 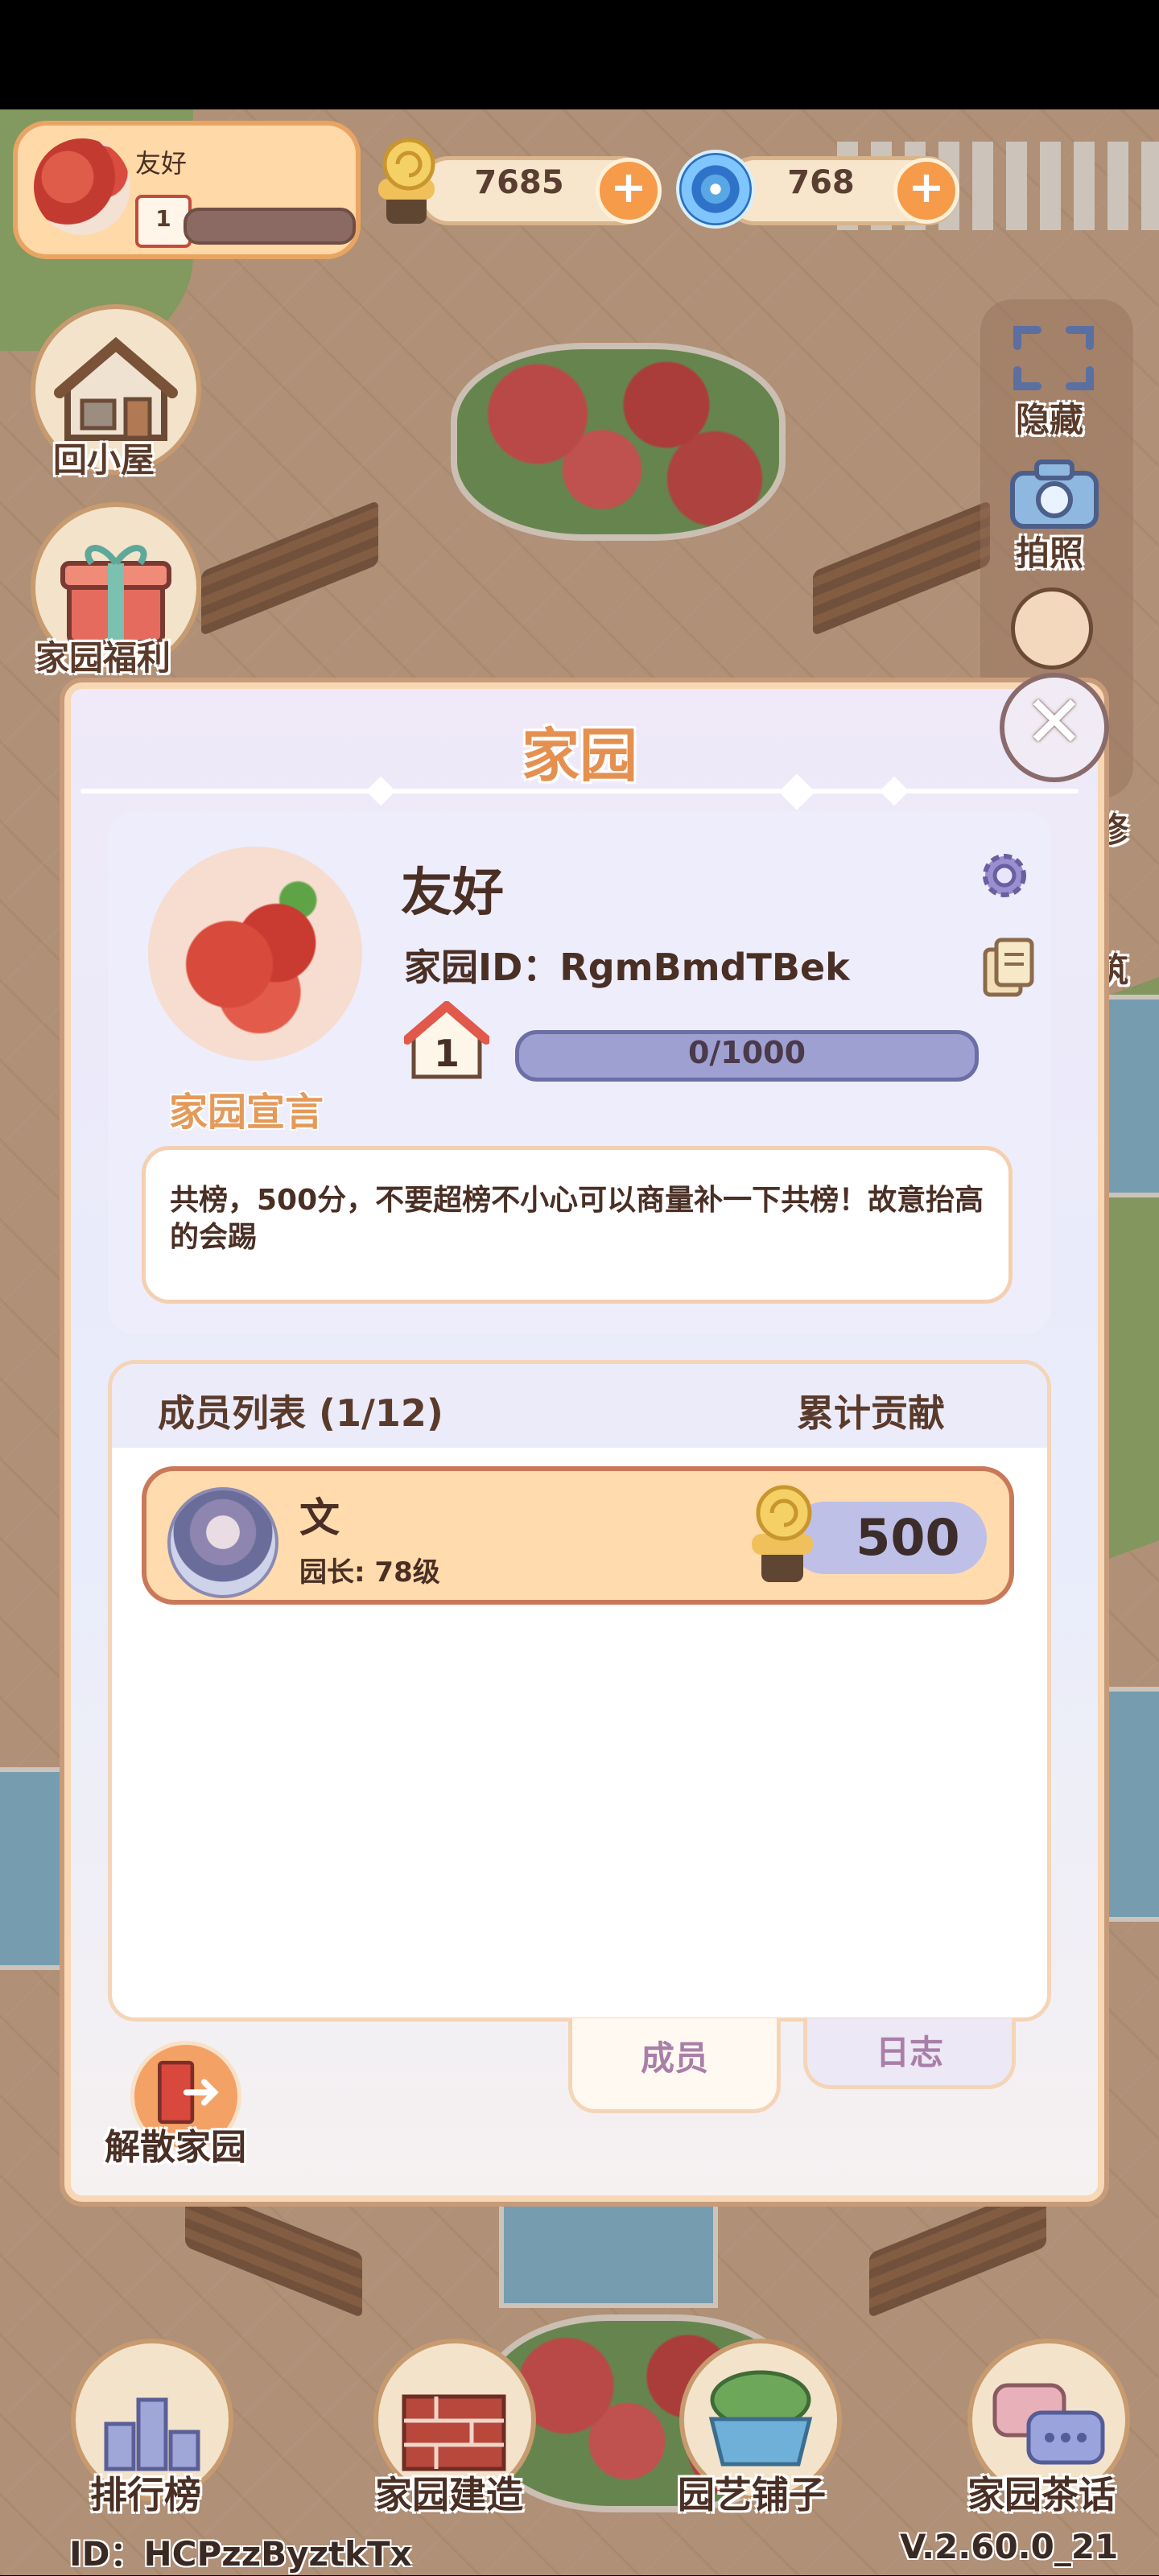 I want to click on camera-icon, so click(x=1054, y=494).